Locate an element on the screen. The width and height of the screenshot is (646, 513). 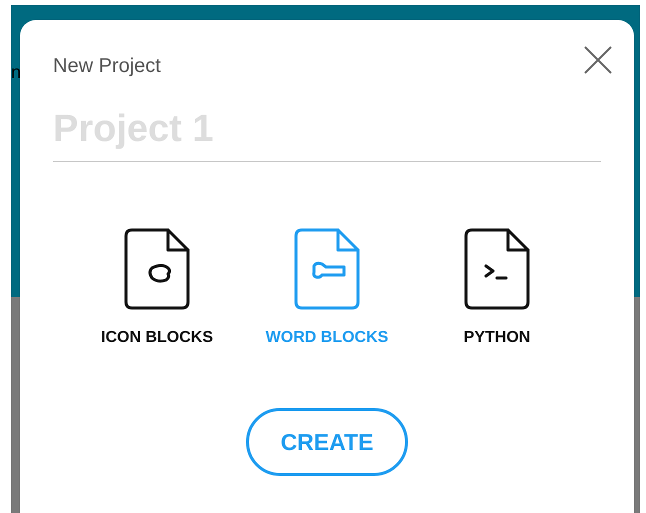
background-text: n is located at coordinates (16, 72).